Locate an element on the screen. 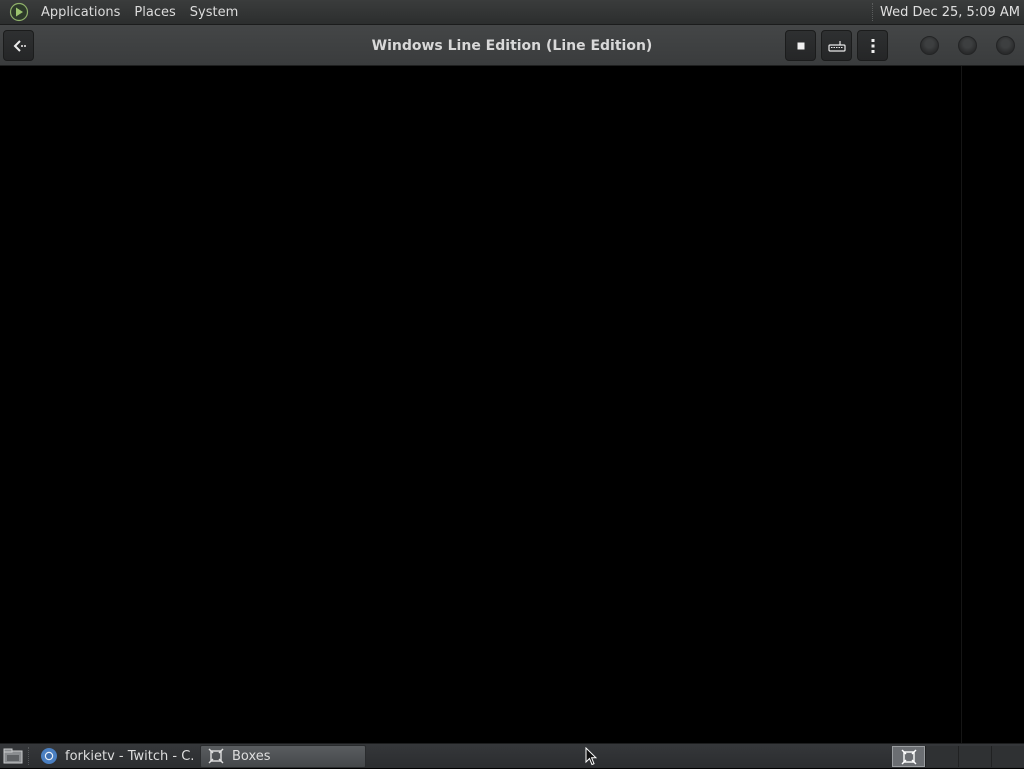 This screenshot has height=769, width=1024. applications-menu: Applications is located at coordinates (80, 12).